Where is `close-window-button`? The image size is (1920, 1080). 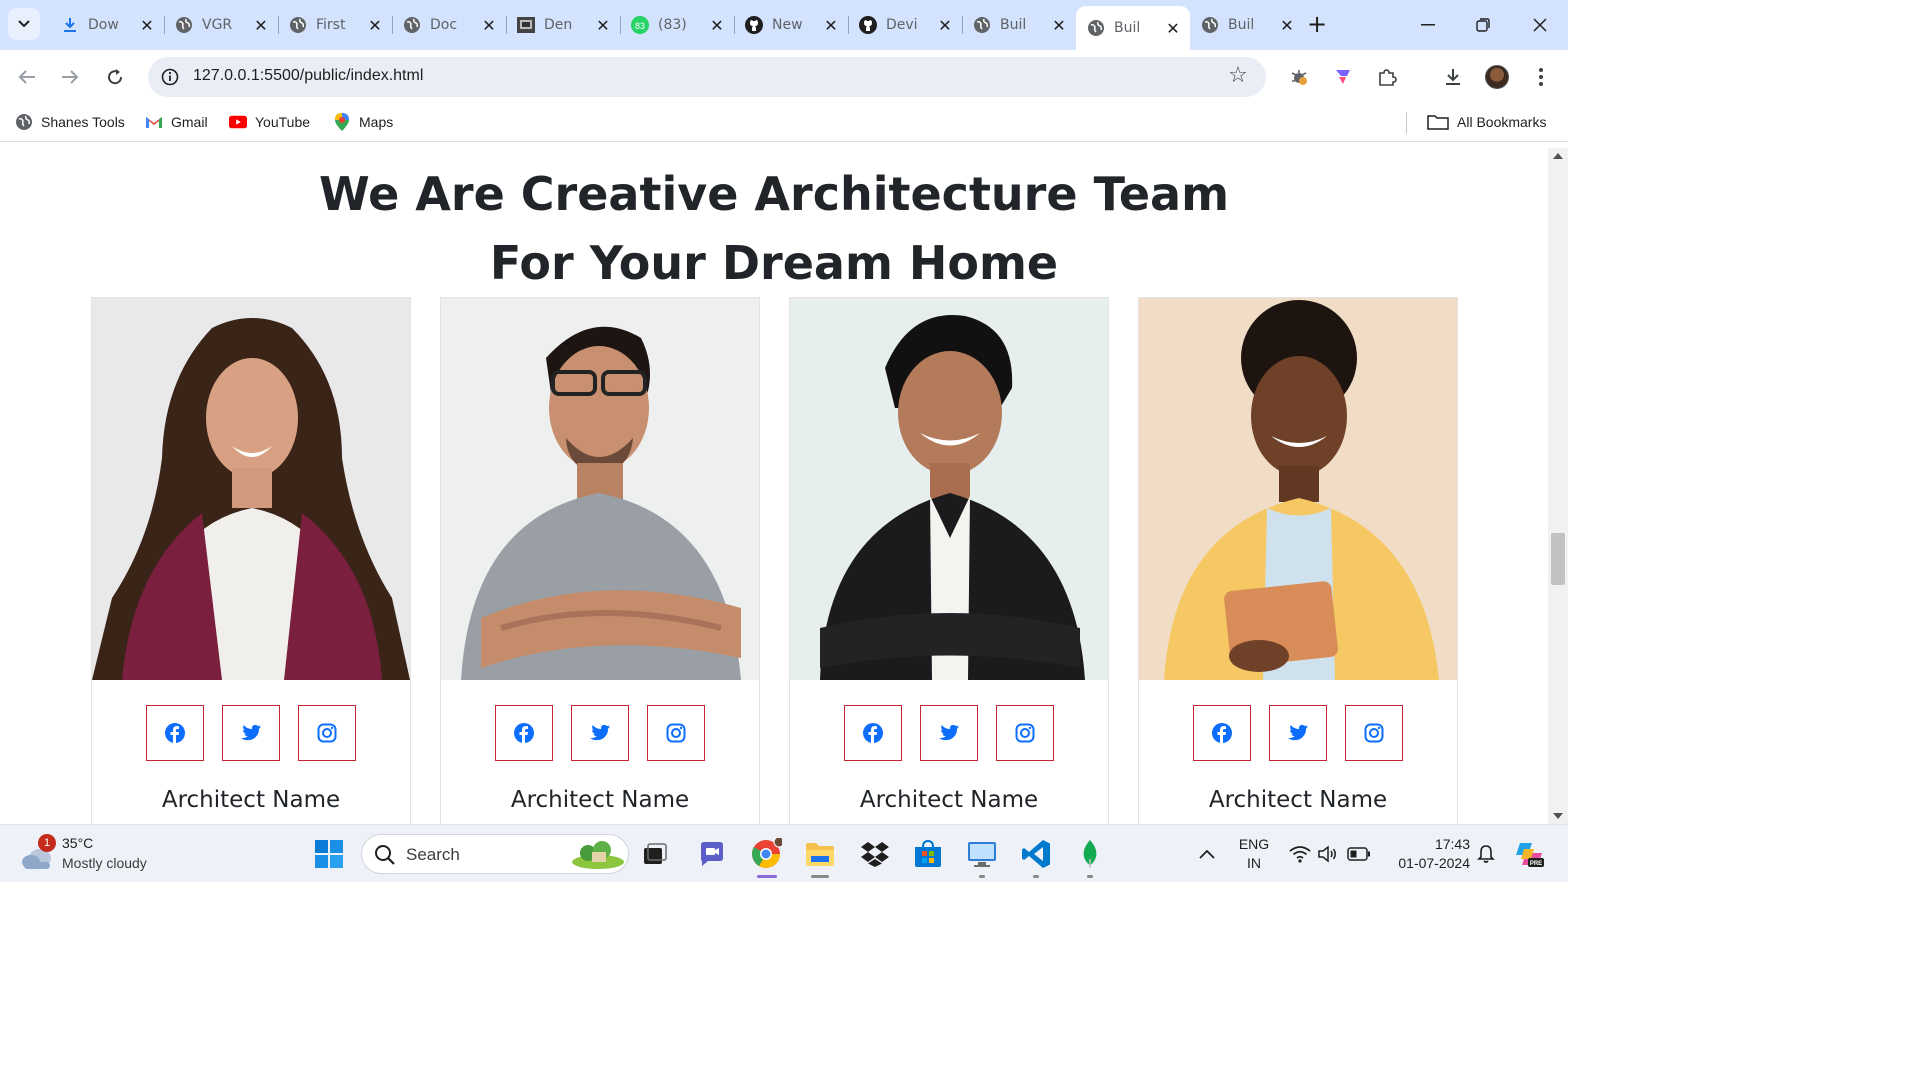
close-window-button is located at coordinates (1540, 25).